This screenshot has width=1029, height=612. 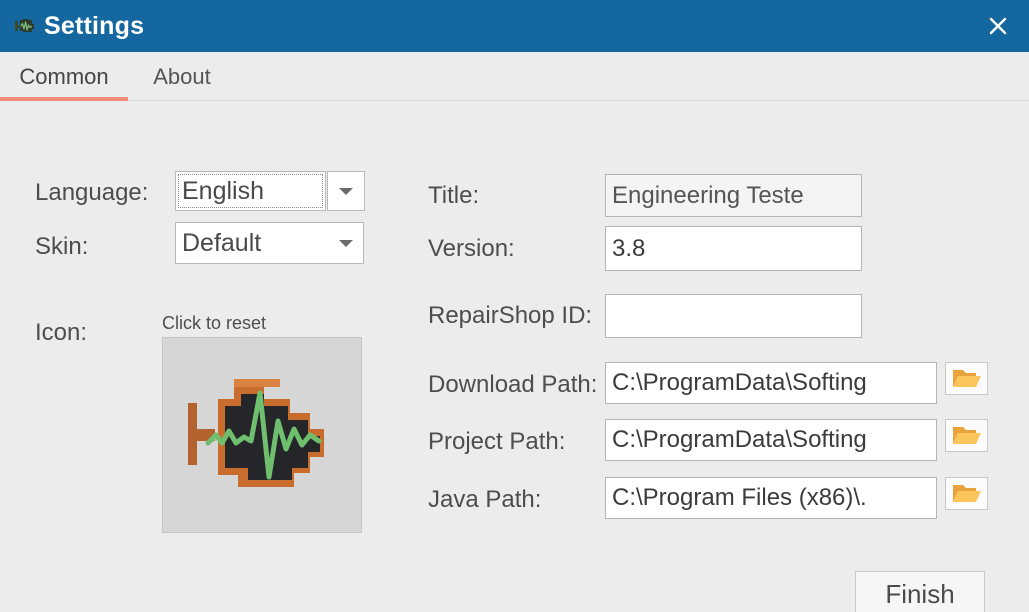 What do you see at coordinates (25, 26) in the screenshot?
I see `engine-icon` at bounding box center [25, 26].